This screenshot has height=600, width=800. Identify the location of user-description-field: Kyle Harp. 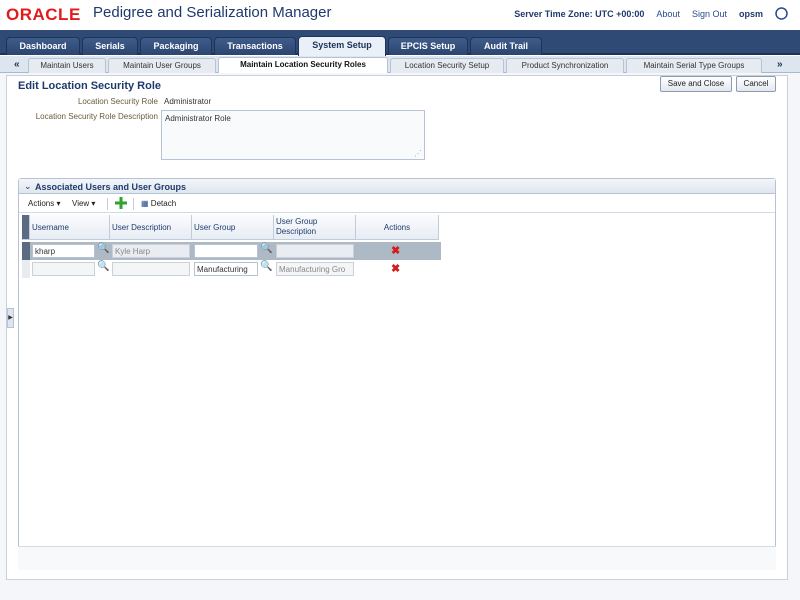
(151, 251).